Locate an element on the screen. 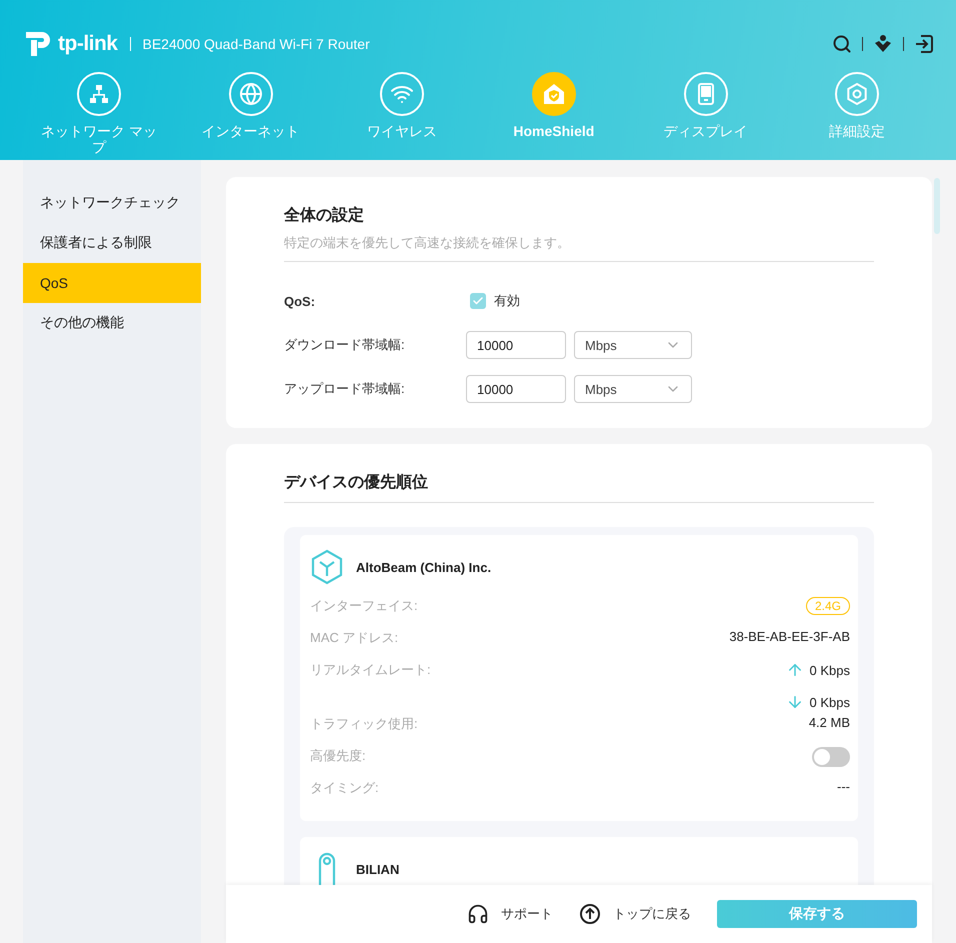 This screenshot has height=943, width=956. check-icon is located at coordinates (478, 301).